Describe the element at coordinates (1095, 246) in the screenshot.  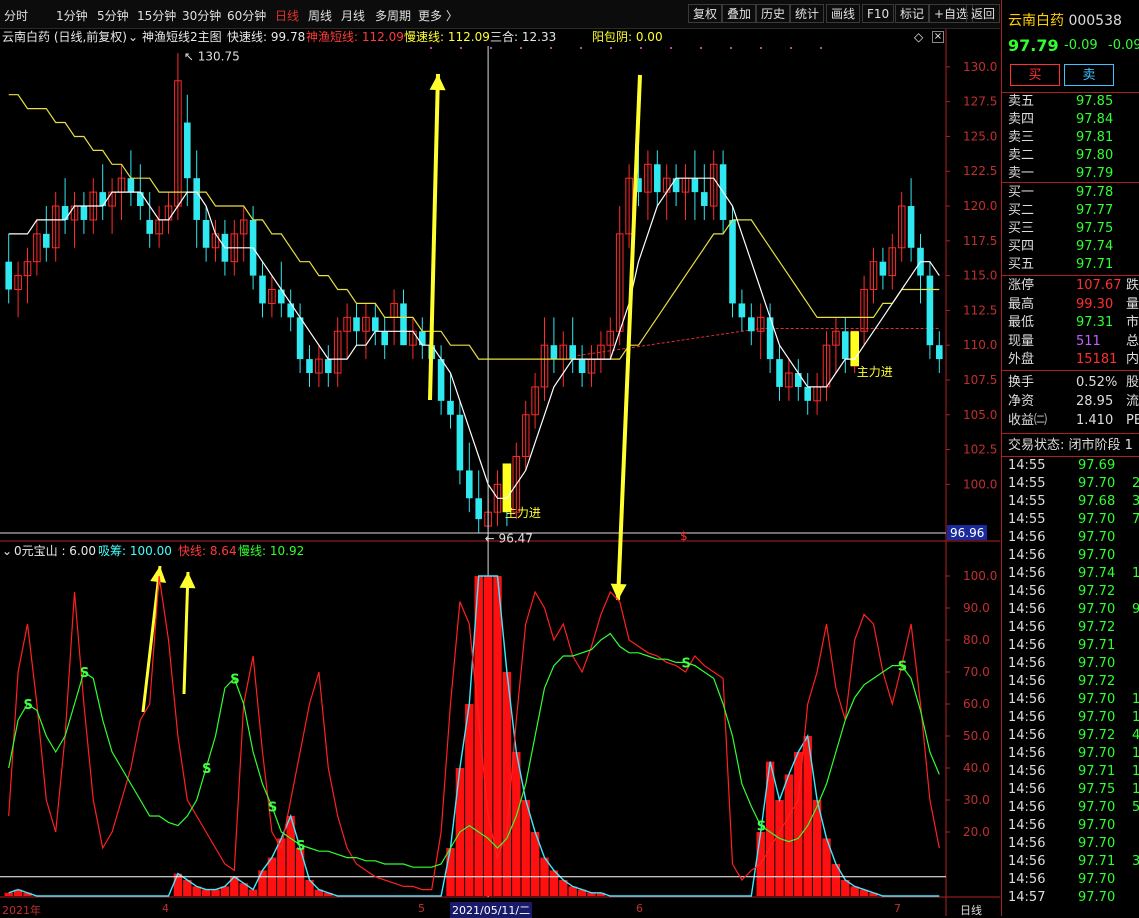
I see `level-price: 97.74` at that location.